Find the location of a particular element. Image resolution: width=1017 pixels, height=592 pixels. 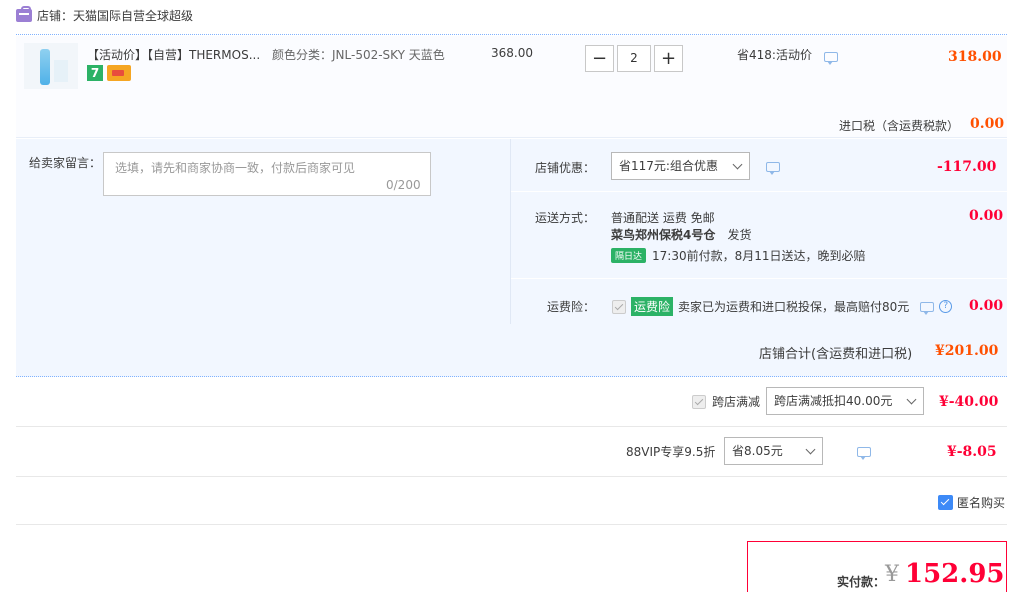

product-thumbnail is located at coordinates (51, 66).